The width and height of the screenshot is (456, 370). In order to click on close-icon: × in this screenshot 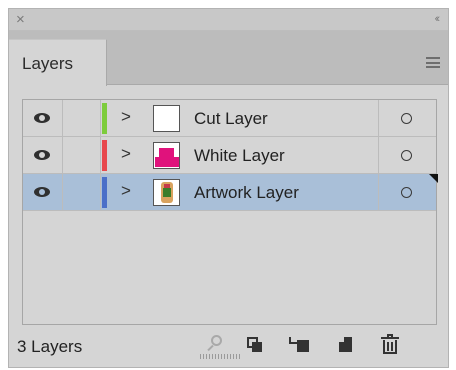, I will do `click(20, 19)`.